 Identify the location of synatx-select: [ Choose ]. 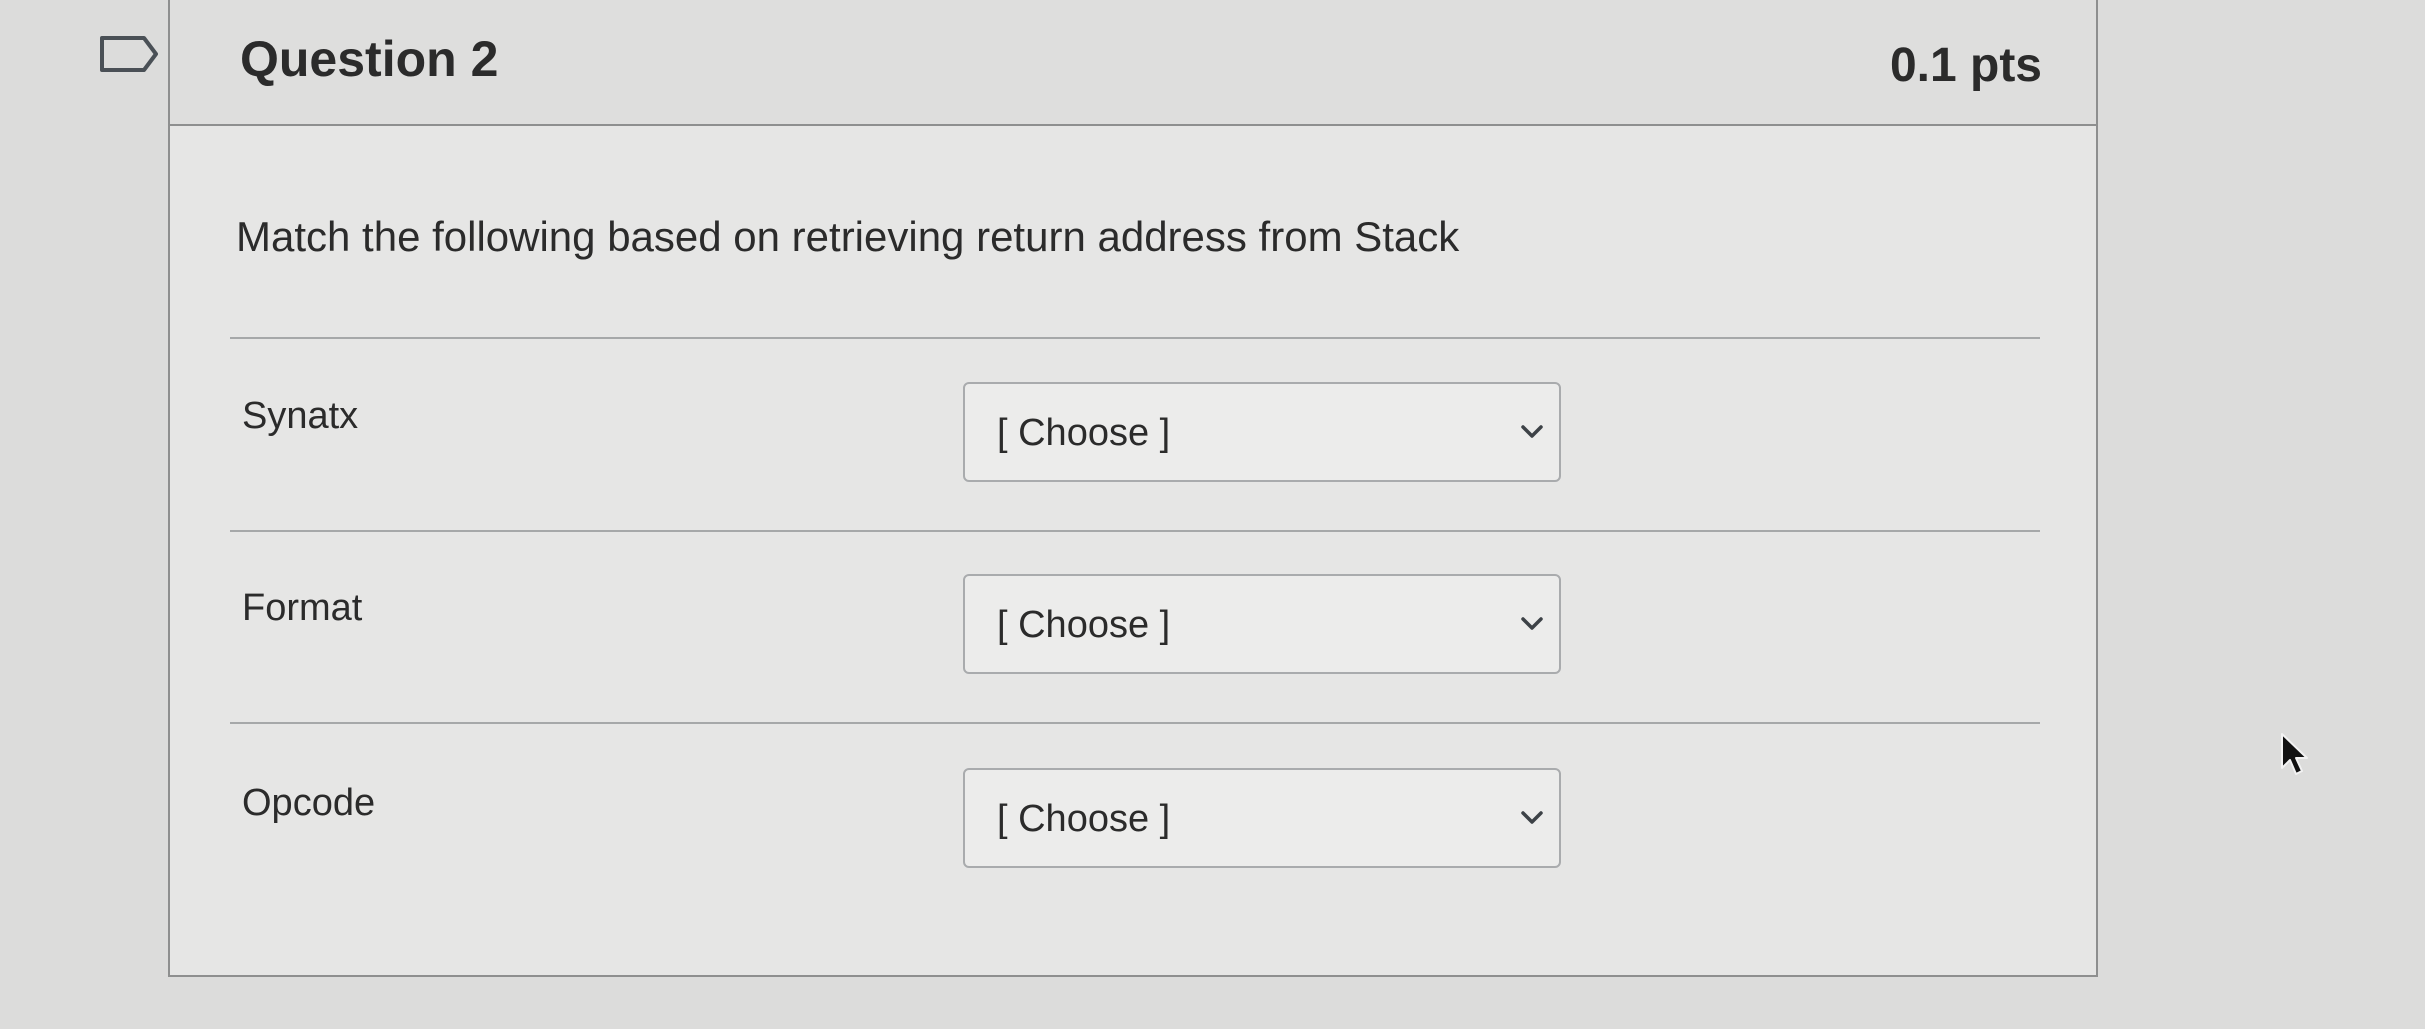
(1262, 432).